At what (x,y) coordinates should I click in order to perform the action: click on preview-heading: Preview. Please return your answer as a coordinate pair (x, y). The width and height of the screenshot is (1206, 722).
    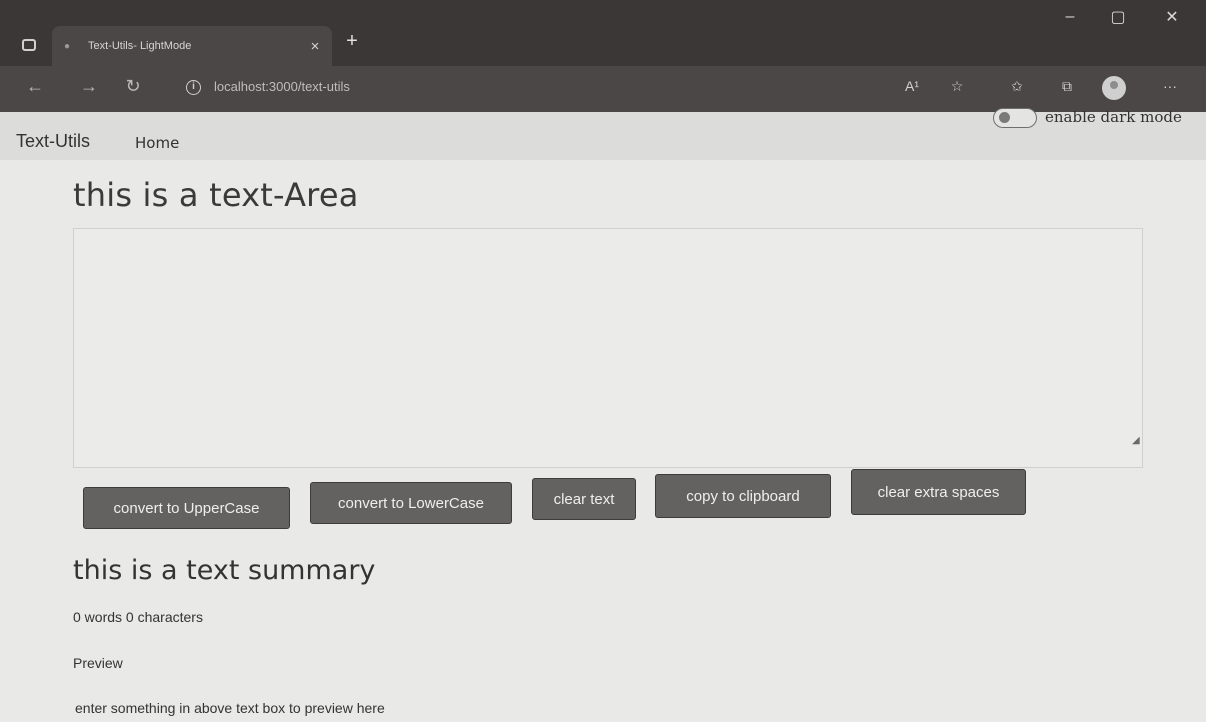
    Looking at the image, I should click on (98, 663).